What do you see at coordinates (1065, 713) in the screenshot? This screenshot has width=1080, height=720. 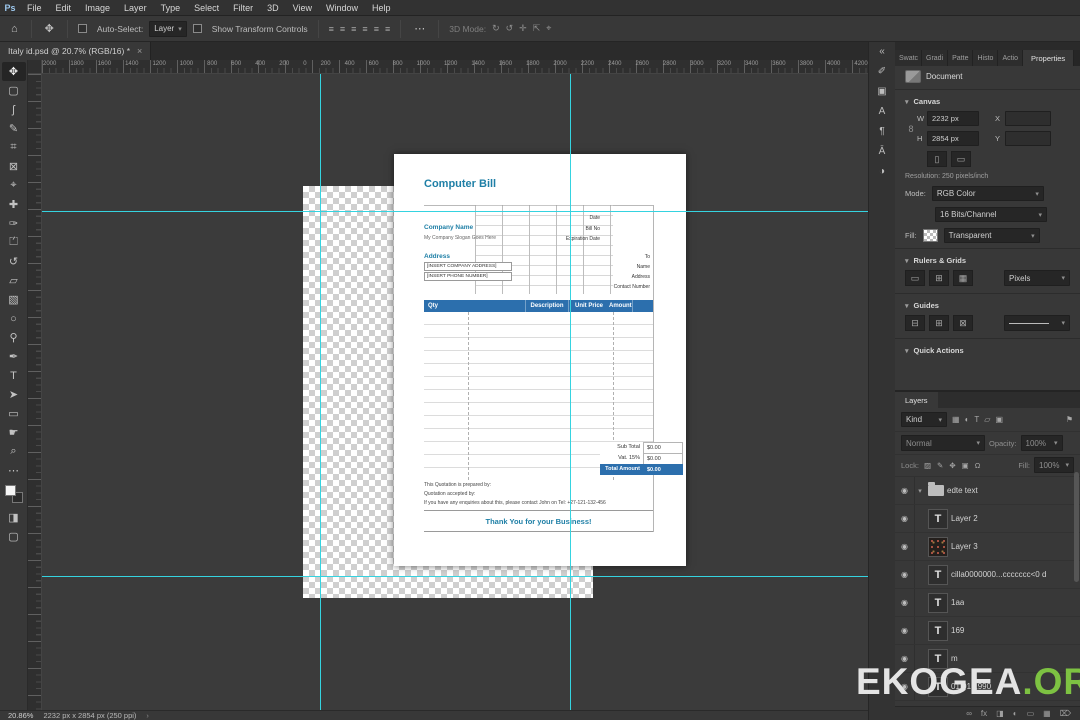 I see `delete-layer-icon: ⌦` at bounding box center [1065, 713].